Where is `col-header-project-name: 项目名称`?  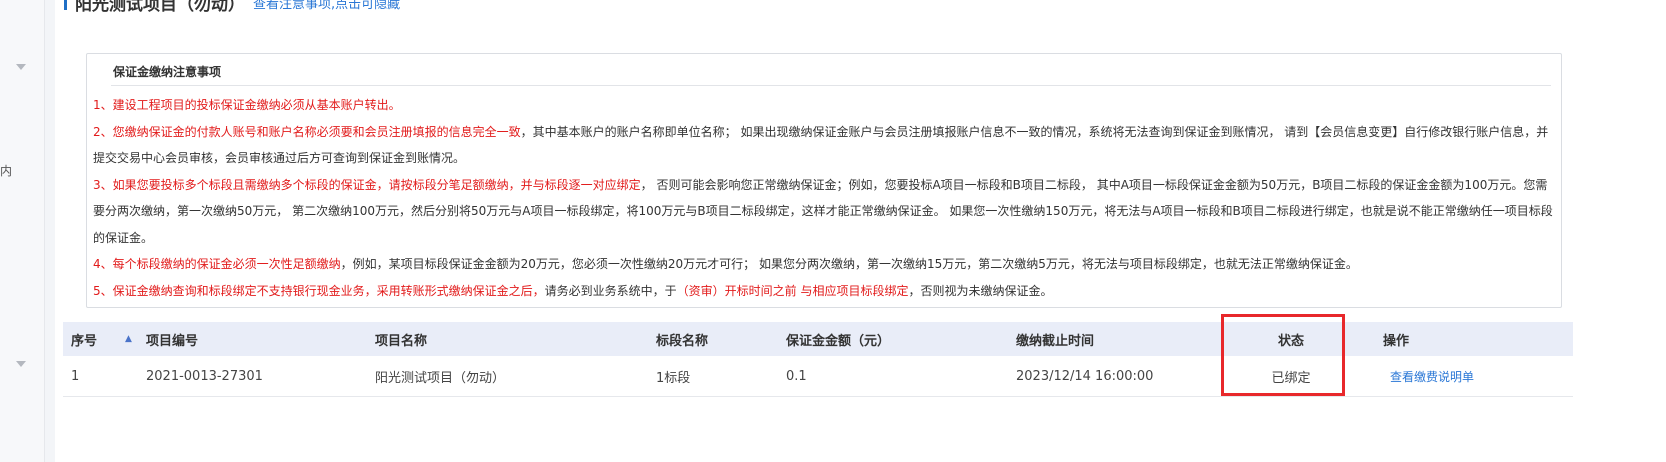
col-header-project-name: 项目名称 is located at coordinates (401, 341).